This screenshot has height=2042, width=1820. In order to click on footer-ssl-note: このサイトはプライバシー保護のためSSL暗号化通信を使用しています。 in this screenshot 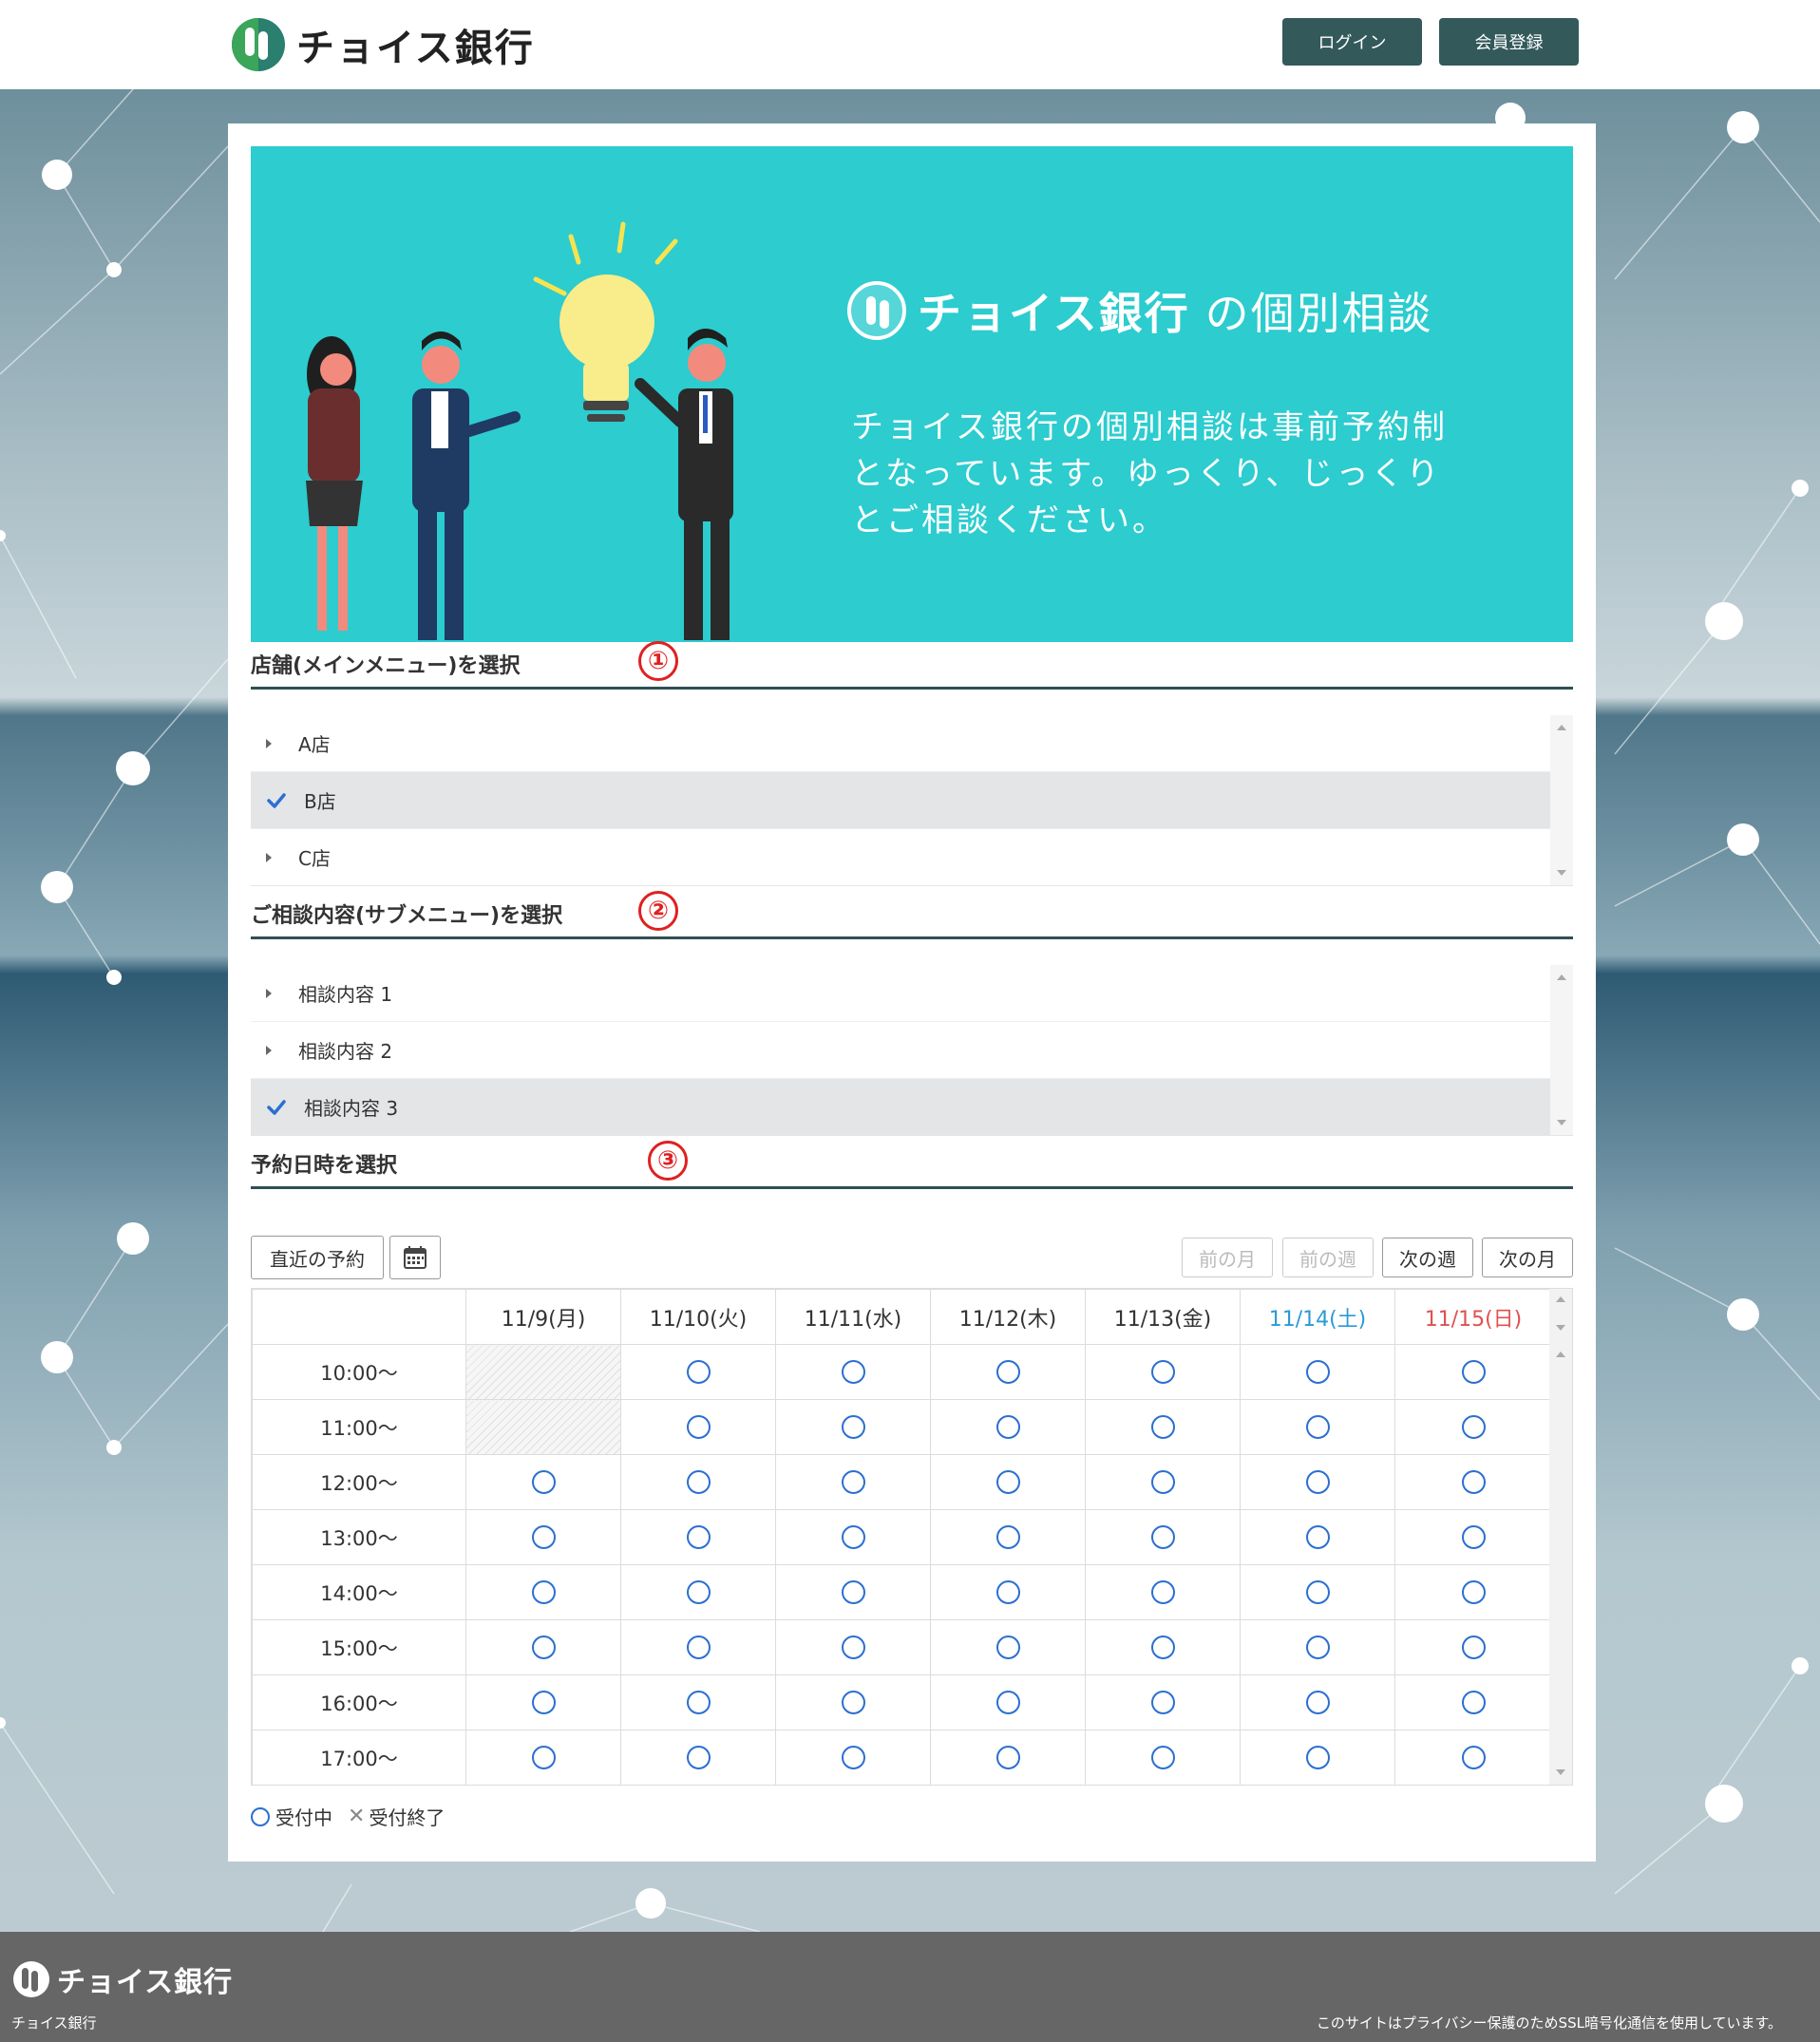, I will do `click(1549, 2023)`.